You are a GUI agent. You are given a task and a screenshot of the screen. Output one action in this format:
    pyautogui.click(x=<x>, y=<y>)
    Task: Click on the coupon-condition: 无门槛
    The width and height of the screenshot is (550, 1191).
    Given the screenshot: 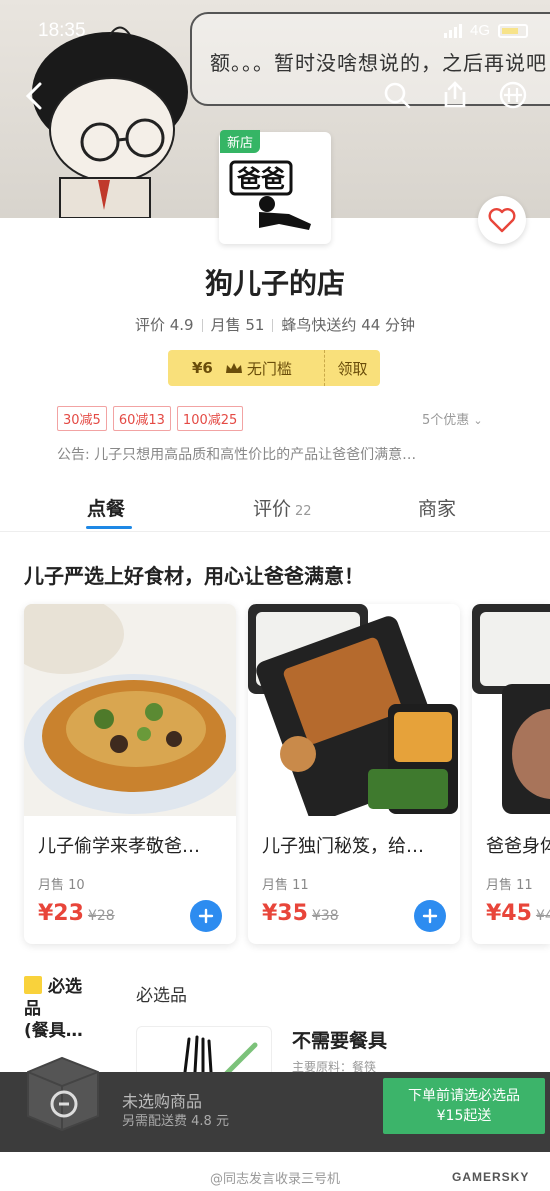 What is the action you would take?
    pyautogui.click(x=269, y=368)
    